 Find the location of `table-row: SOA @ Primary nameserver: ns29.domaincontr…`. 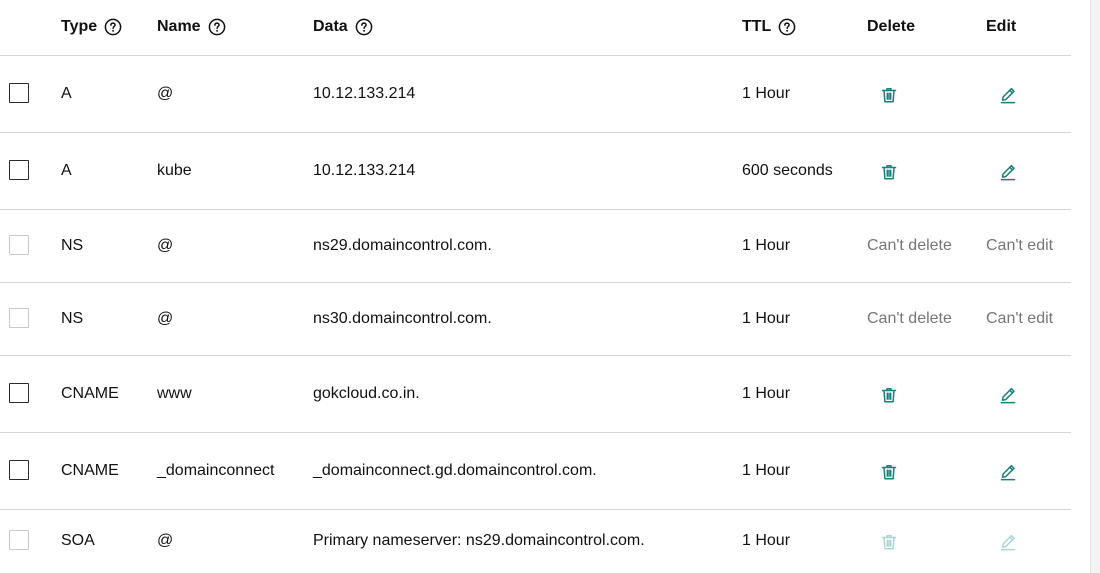

table-row: SOA @ Primary nameserver: ns29.domaincontr… is located at coordinates (535, 541).